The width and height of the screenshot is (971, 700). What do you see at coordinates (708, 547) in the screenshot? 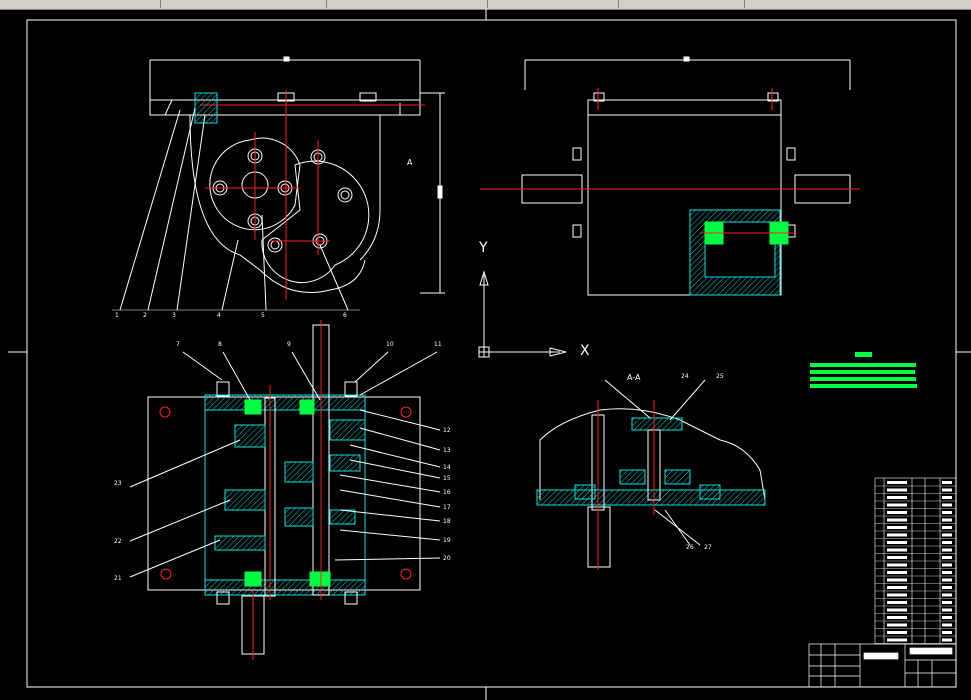
I see `balloon-label: 27` at bounding box center [708, 547].